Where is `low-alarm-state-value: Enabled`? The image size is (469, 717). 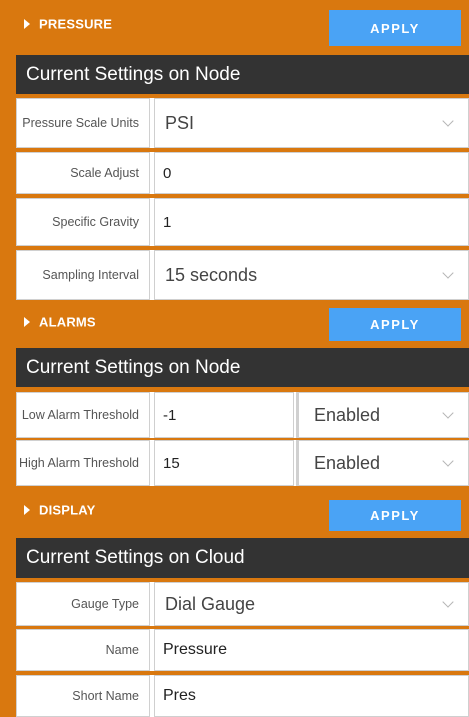
low-alarm-state-value: Enabled is located at coordinates (347, 414).